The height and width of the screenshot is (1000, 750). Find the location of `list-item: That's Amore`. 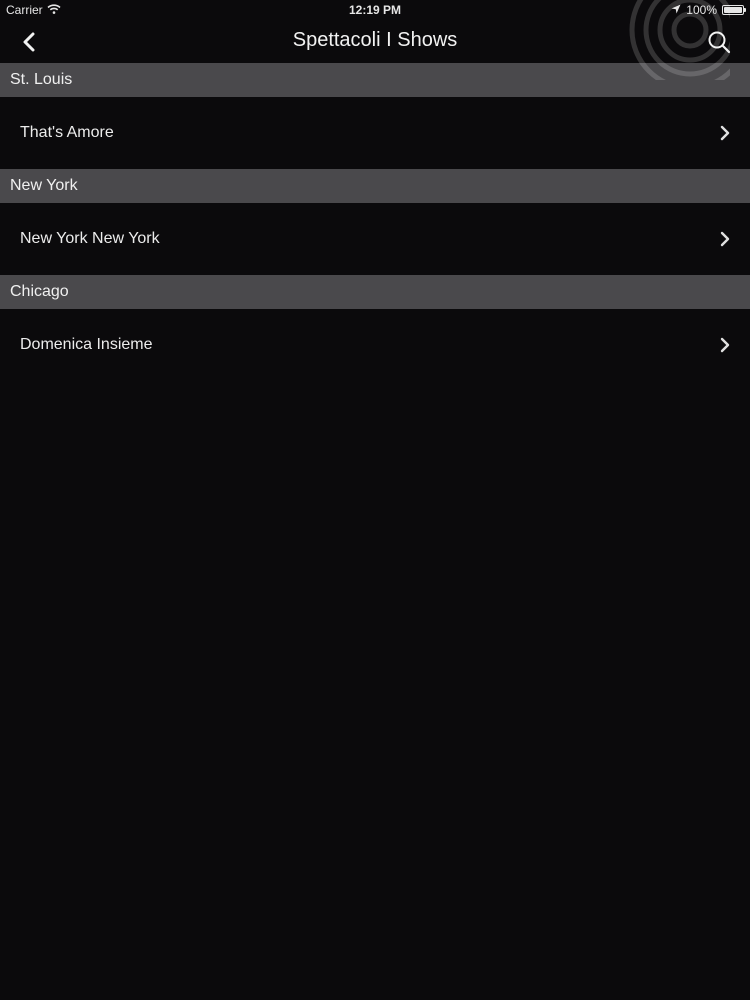

list-item: That's Amore is located at coordinates (375, 133).